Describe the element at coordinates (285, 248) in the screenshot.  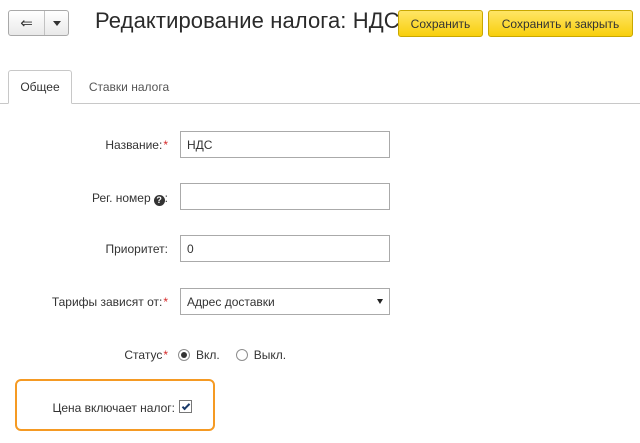
I see `priority-field: 0` at that location.